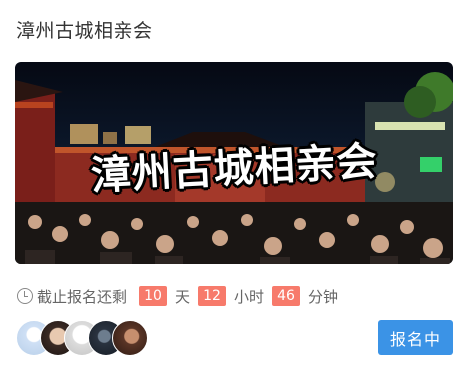 This screenshot has width=460, height=379. What do you see at coordinates (130, 338) in the screenshot?
I see `avatar` at bounding box center [130, 338].